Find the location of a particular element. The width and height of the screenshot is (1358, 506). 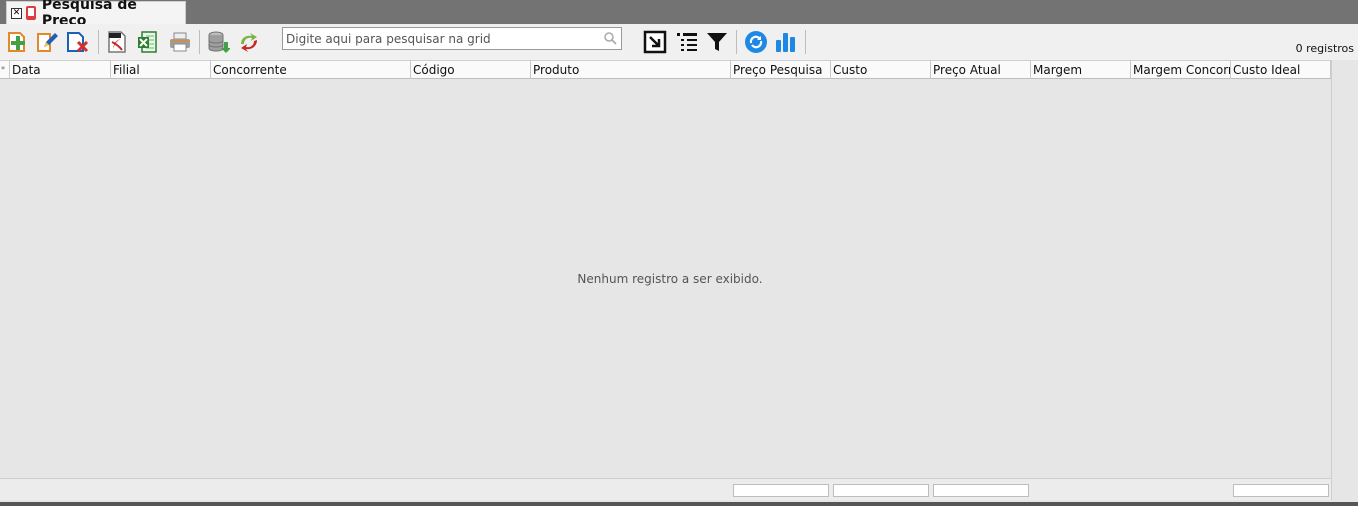

column-header-produto: Produto is located at coordinates (631, 70).